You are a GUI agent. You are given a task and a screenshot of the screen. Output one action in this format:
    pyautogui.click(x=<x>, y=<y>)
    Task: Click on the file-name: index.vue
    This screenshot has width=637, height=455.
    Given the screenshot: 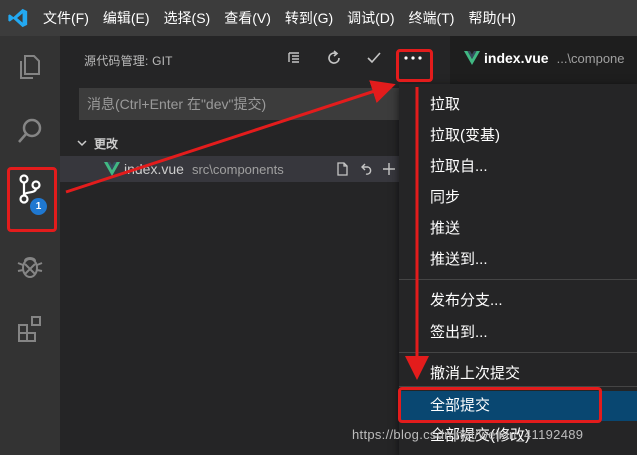 What is the action you would take?
    pyautogui.click(x=154, y=169)
    